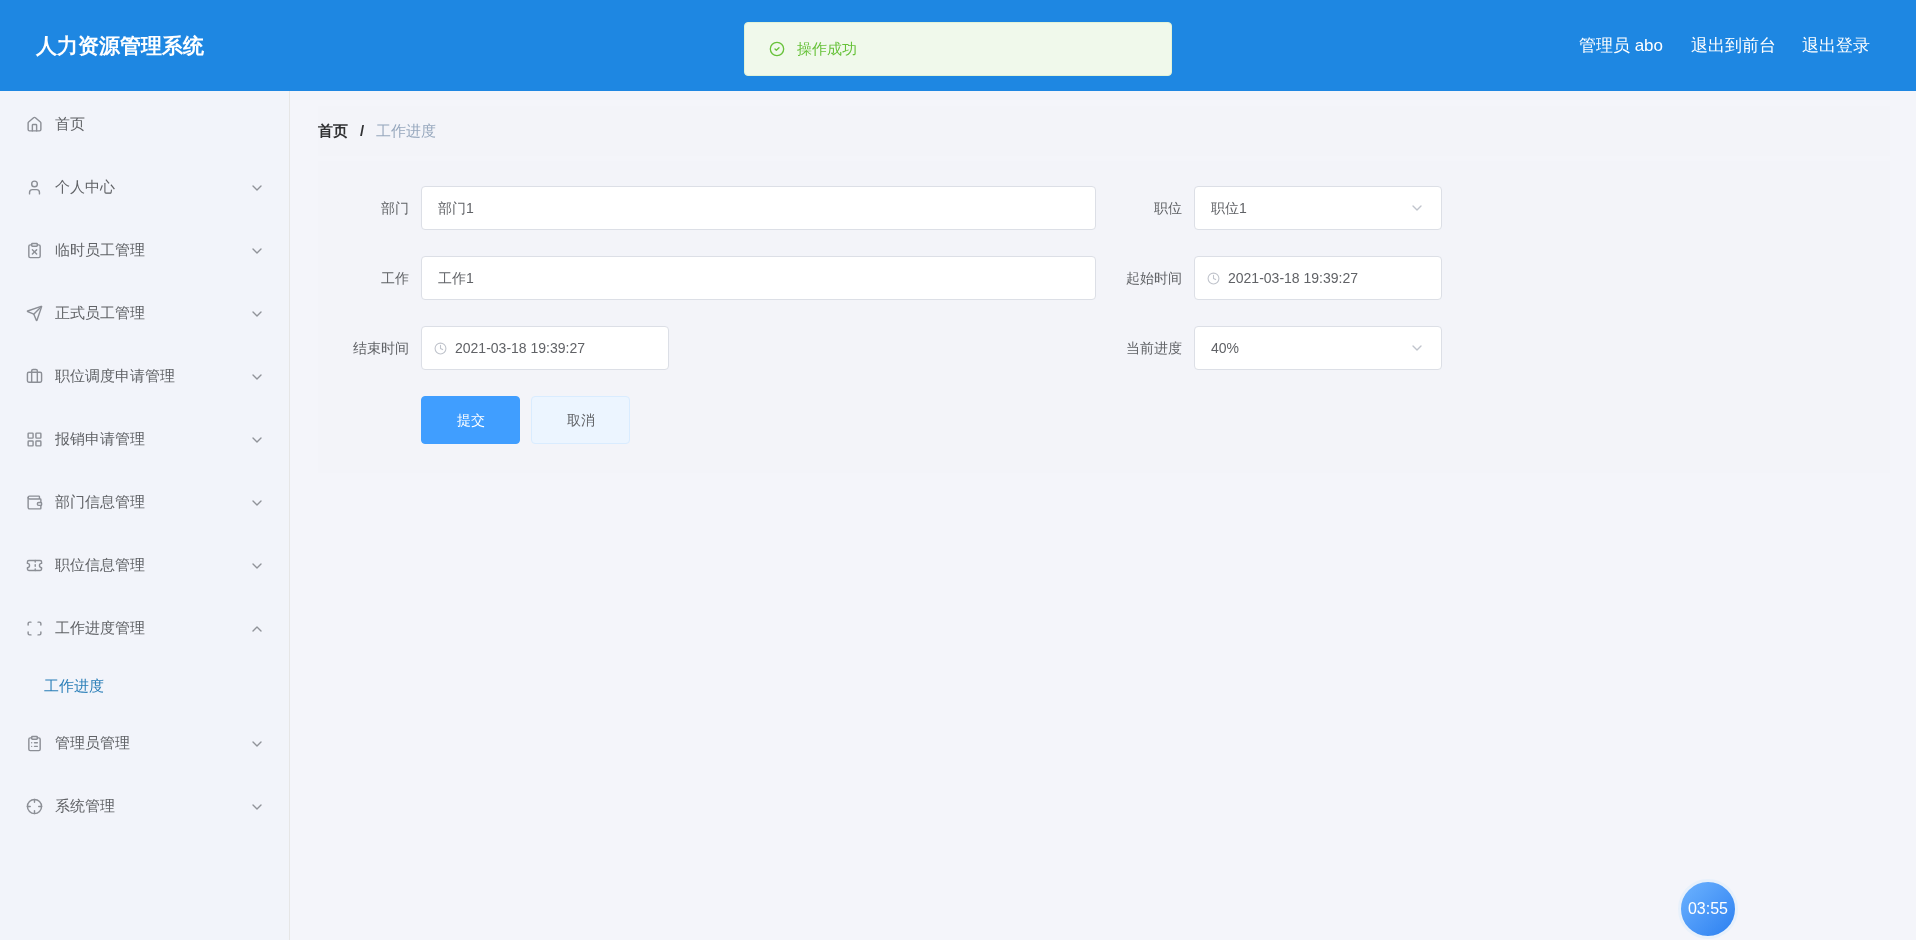 The height and width of the screenshot is (940, 1916). I want to click on user-name: 管理员 abo, so click(1620, 45).